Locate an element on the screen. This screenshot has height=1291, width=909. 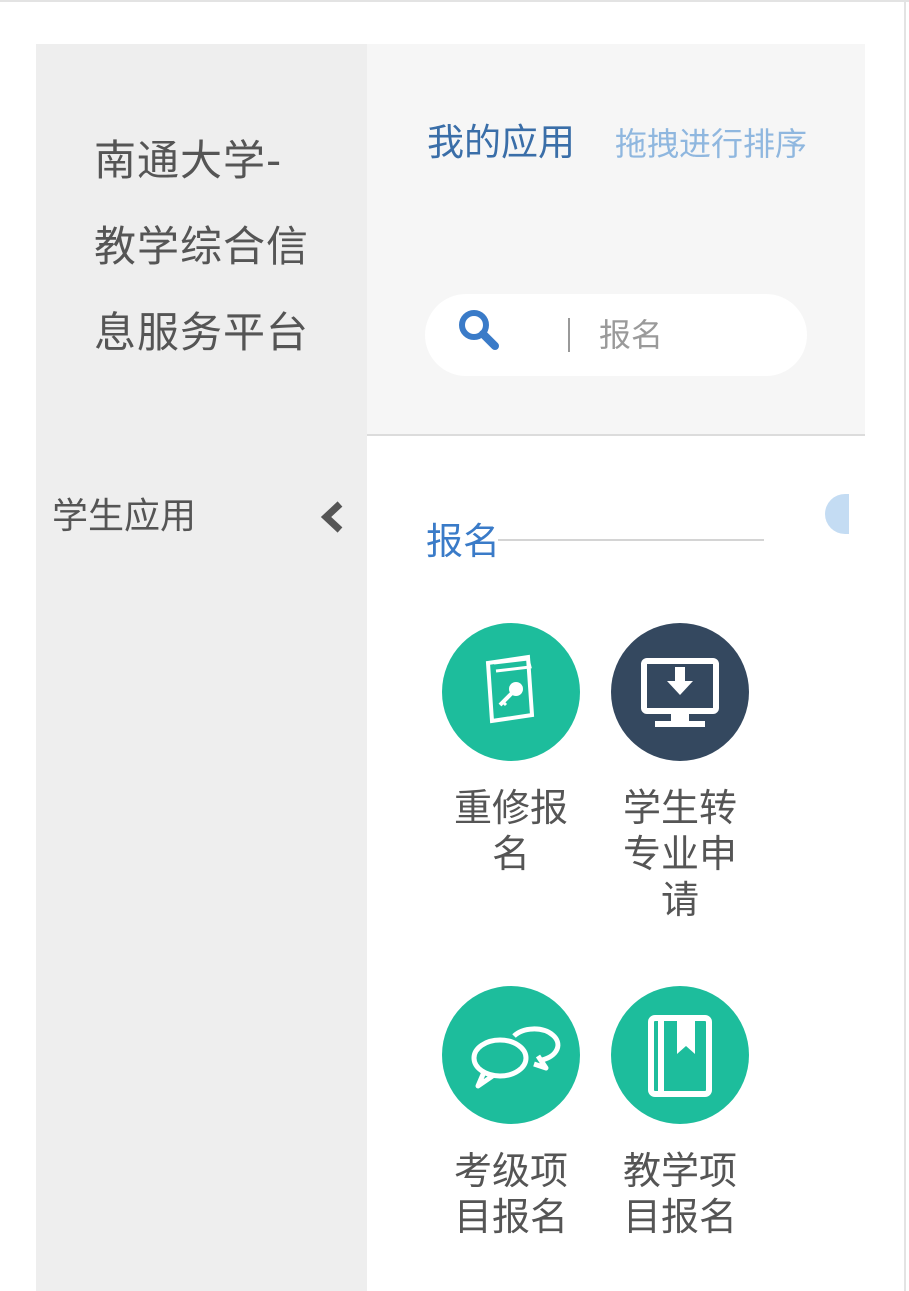
search-box is located at coordinates (616, 335).